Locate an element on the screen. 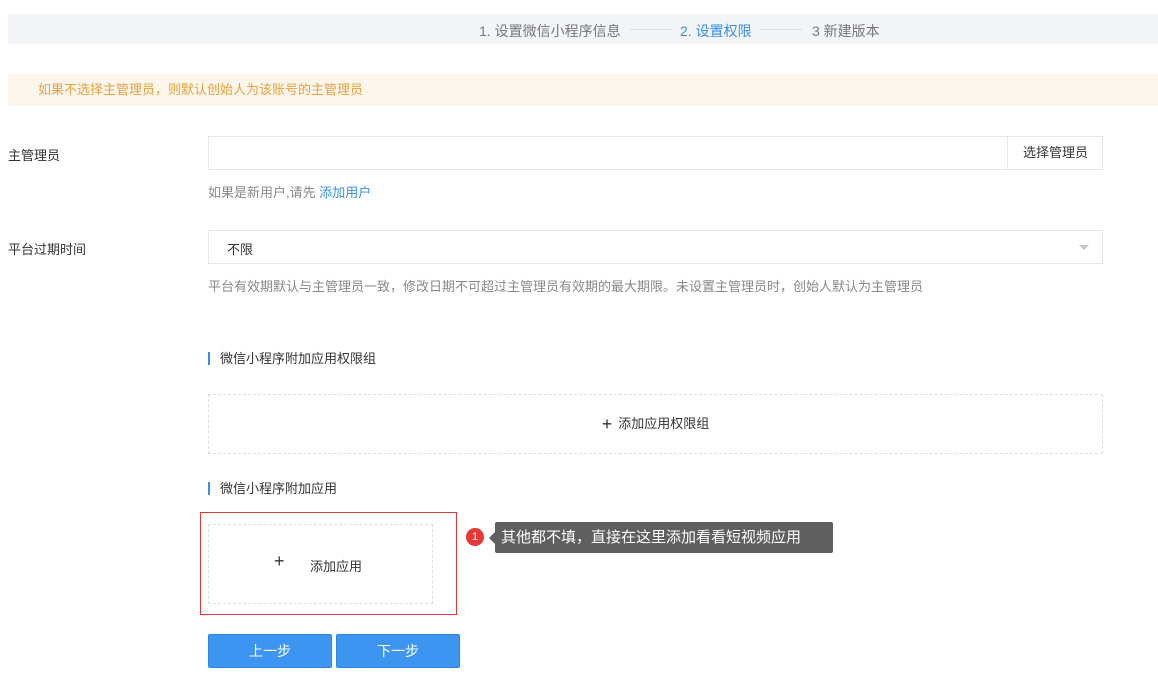 This screenshot has width=1158, height=689. select-admin-button: 选择管理员 is located at coordinates (1055, 153).